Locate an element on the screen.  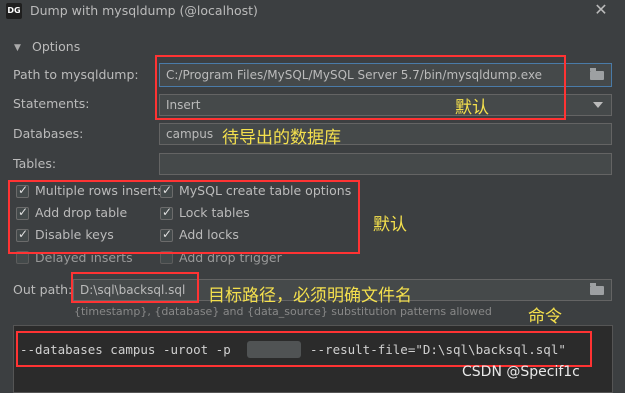
out-path-label: Out path: is located at coordinates (43, 289).